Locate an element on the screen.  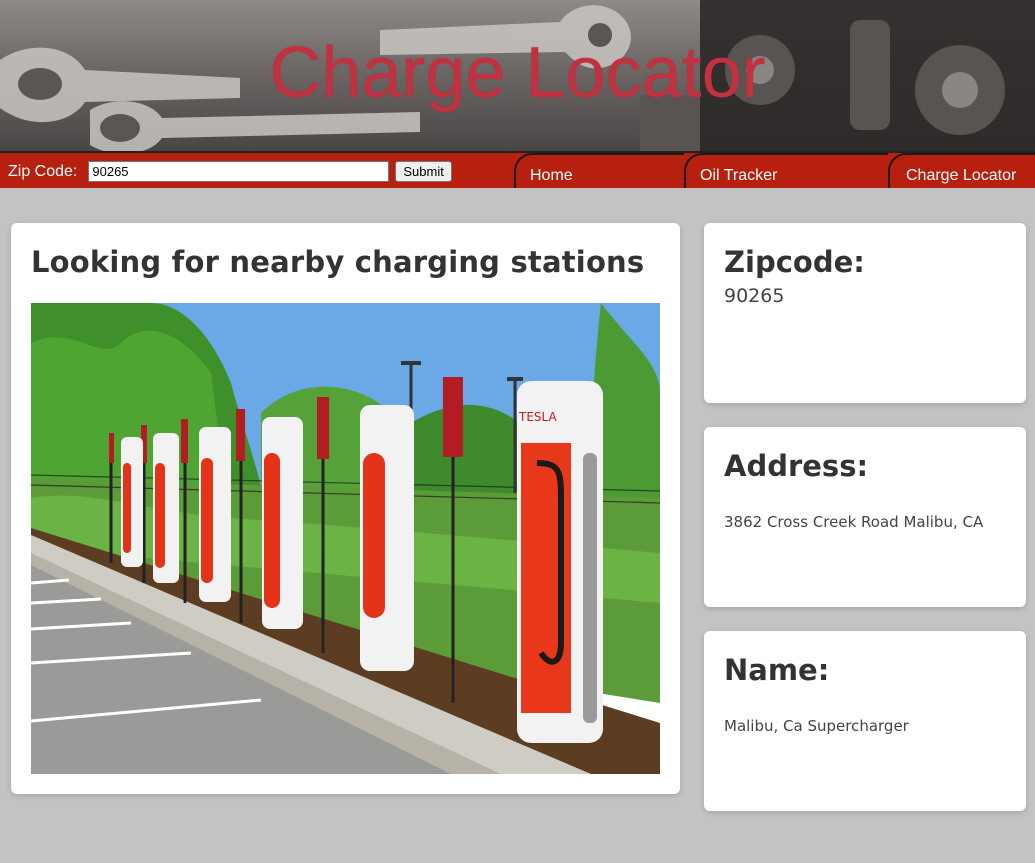
zipcode-card: Zipcode: 90265 is located at coordinates (865, 313).